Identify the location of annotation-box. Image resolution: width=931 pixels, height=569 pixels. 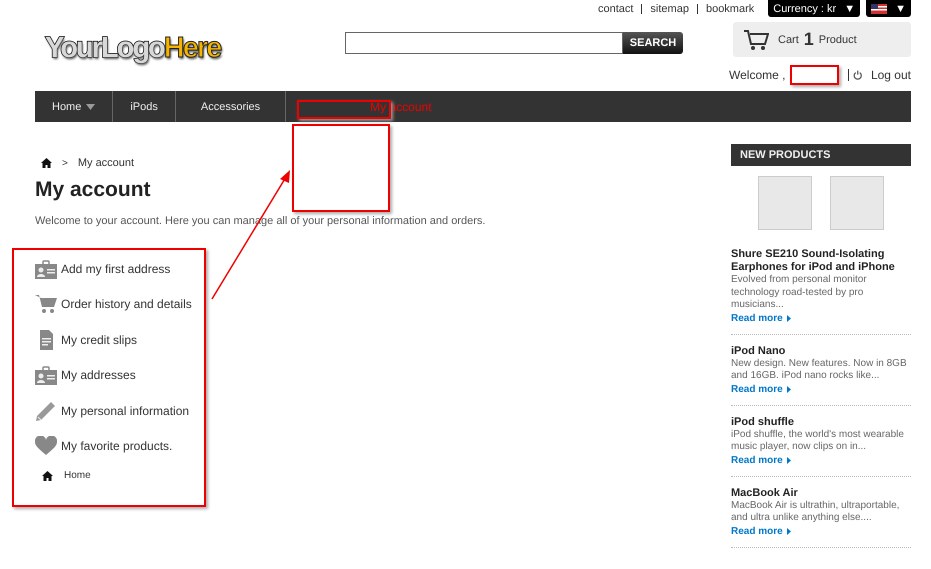
(814, 75).